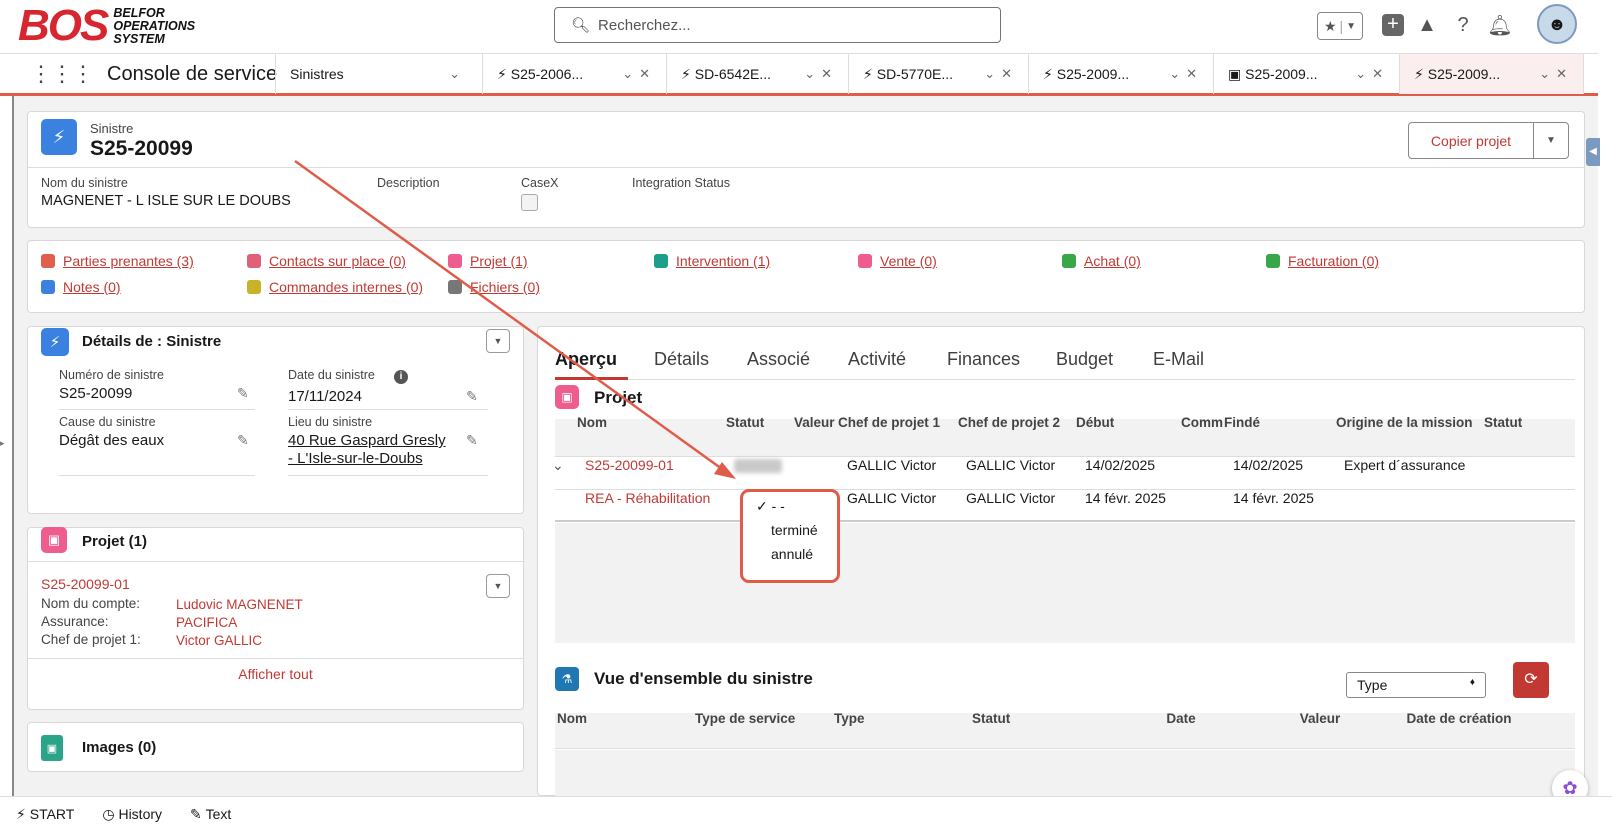 This screenshot has height=831, width=1612. Describe the element at coordinates (206, 622) in the screenshot. I see `assurance-link: PACIFICA` at that location.